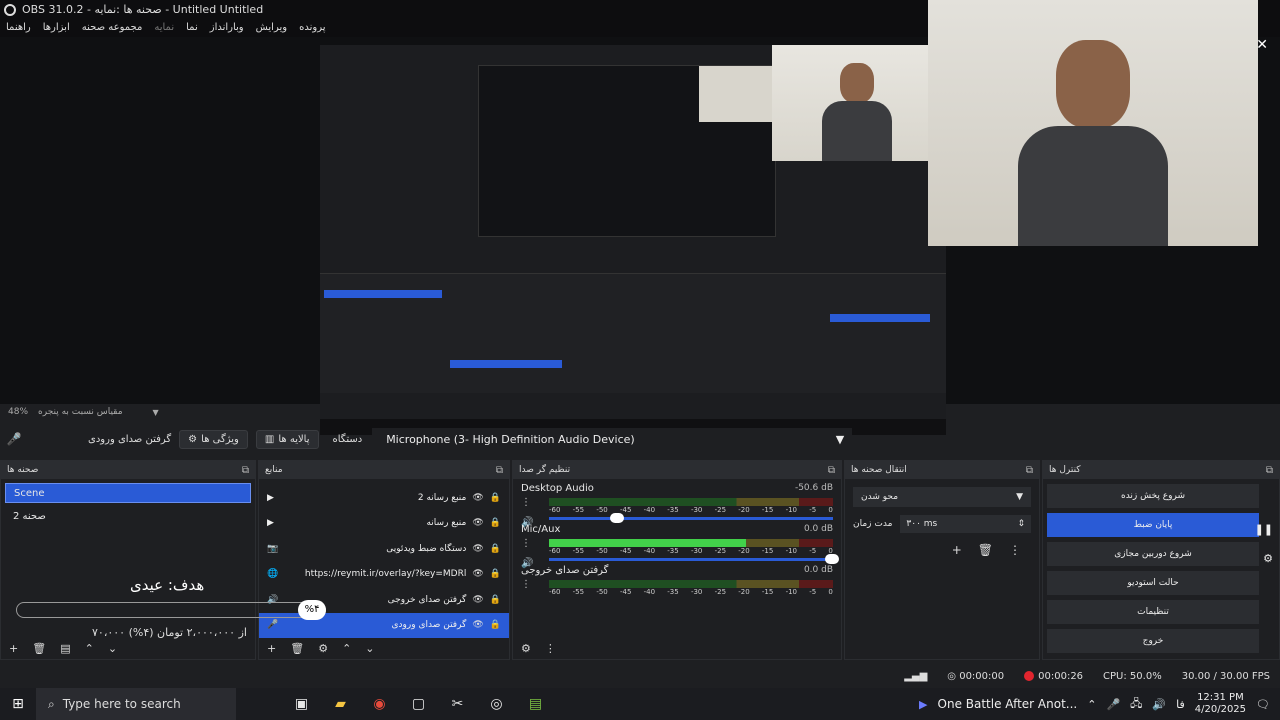 This screenshot has height=720, width=1280. What do you see at coordinates (18, 28) in the screenshot?
I see `menu-item: راهنما` at bounding box center [18, 28].